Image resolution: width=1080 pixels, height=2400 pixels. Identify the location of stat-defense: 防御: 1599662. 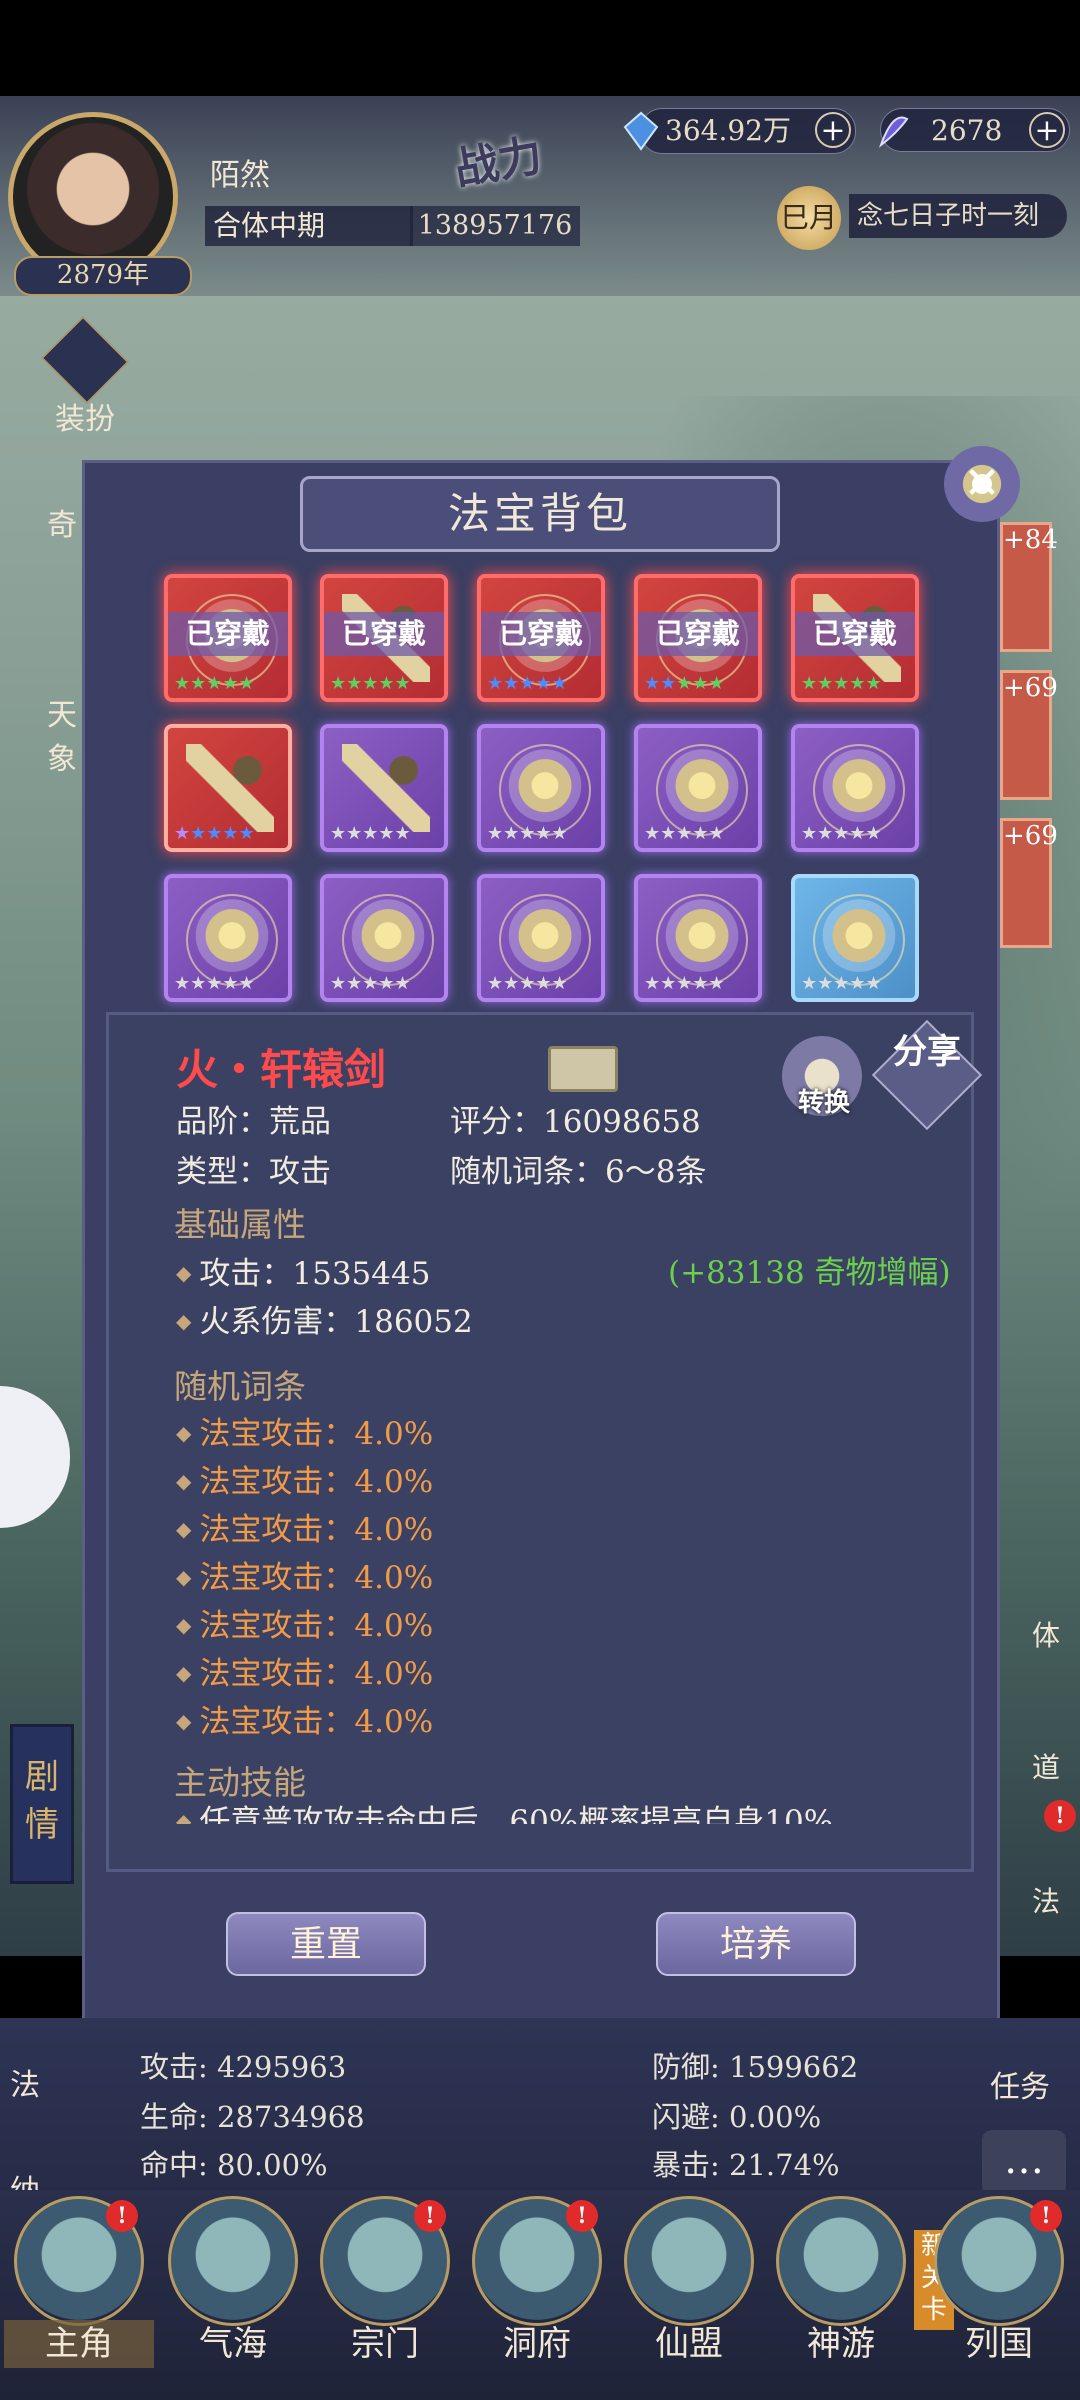
(755, 2065).